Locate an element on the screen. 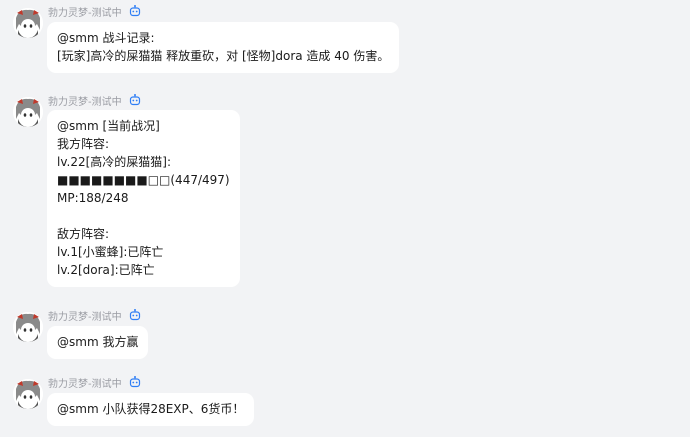 The width and height of the screenshot is (690, 437). message-bubble: @smm 小队获得28EXP、6货币！ is located at coordinates (151, 409).